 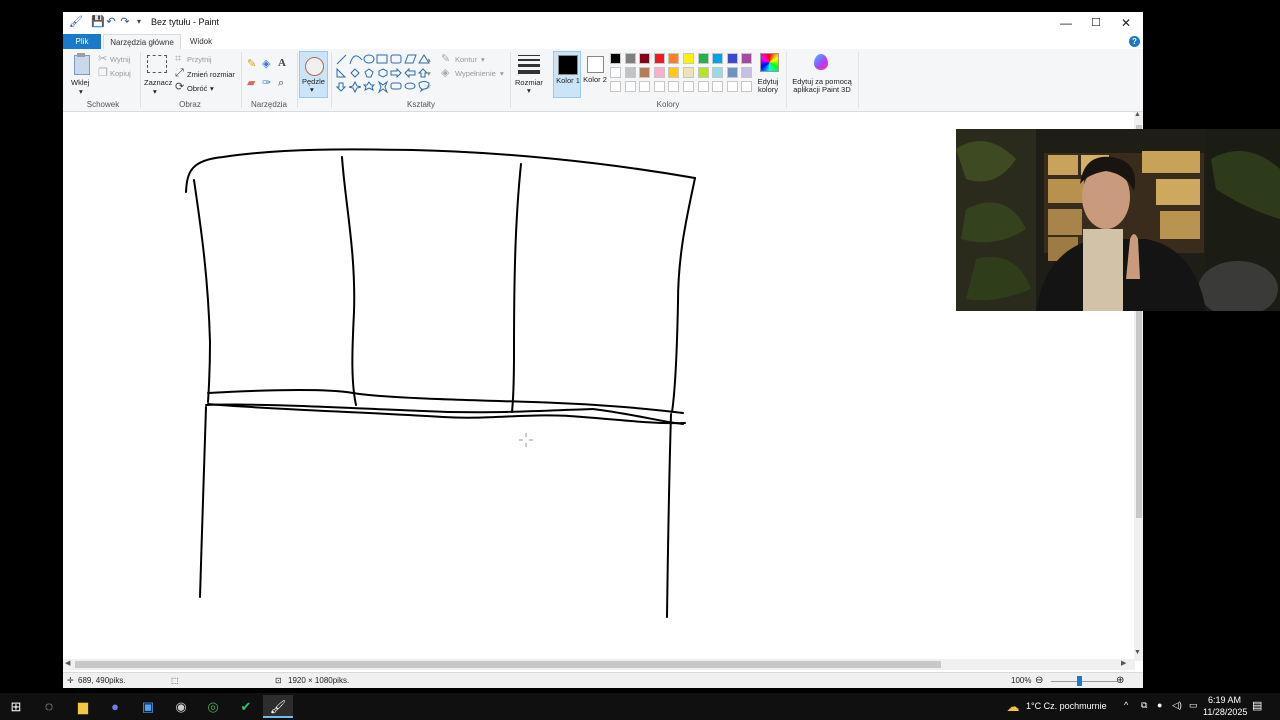 I want to click on tab-file: Plik, so click(x=82, y=41).